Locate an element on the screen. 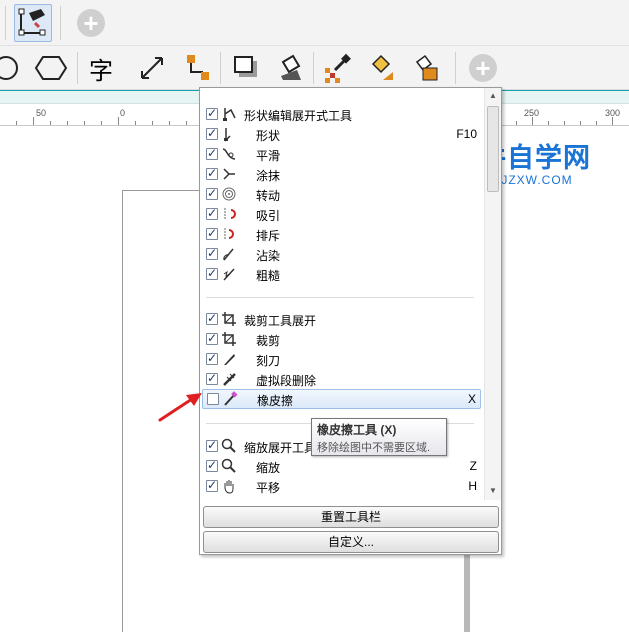 The width and height of the screenshot is (629, 632). menu-item-shortcut: H is located at coordinates (472, 486).